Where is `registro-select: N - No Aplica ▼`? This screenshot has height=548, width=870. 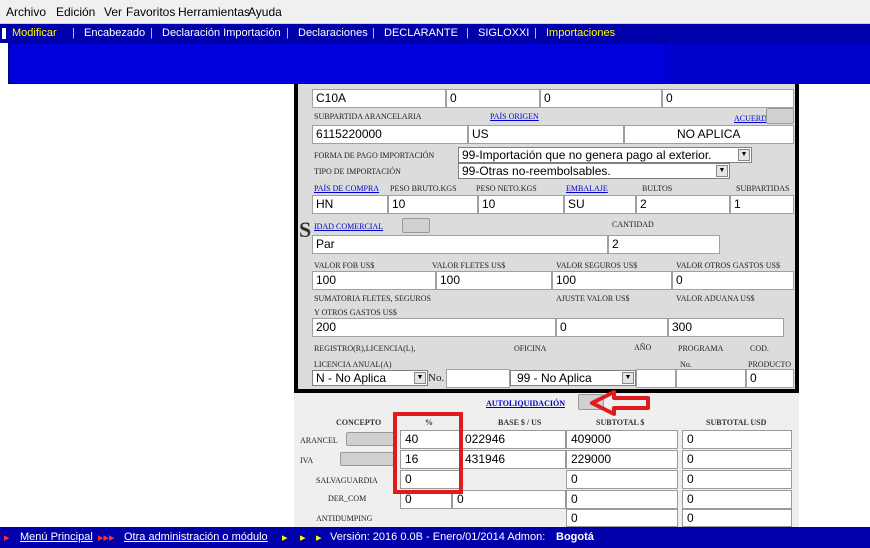
registro-select: N - No Aplica ▼ is located at coordinates (370, 378).